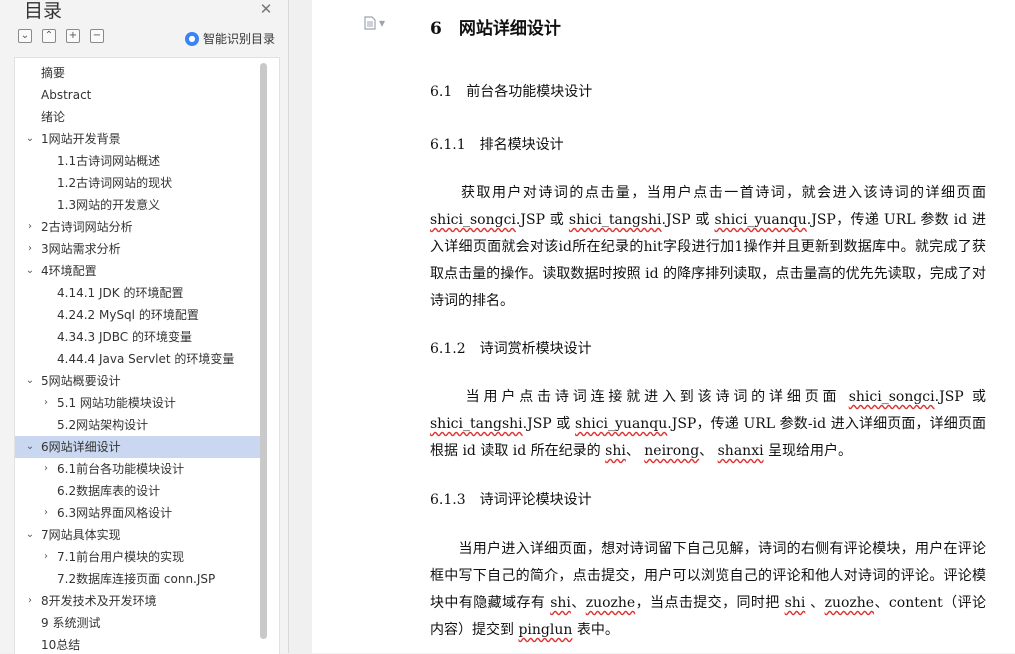 The height and width of the screenshot is (654, 1015). Describe the element at coordinates (81, 381) in the screenshot. I see `toc-item-label: 5网站概要设计` at that location.